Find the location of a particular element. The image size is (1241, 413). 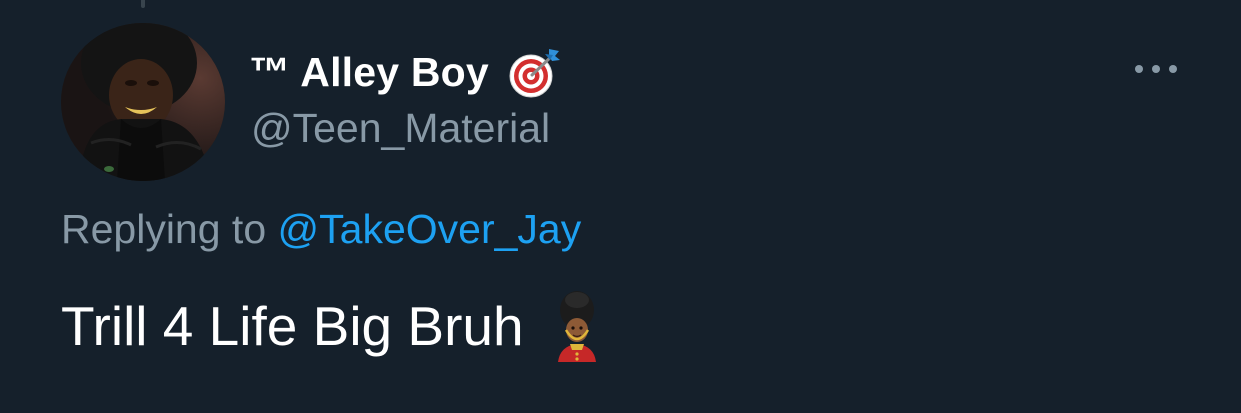

thread-connector-line is located at coordinates (143, 4).